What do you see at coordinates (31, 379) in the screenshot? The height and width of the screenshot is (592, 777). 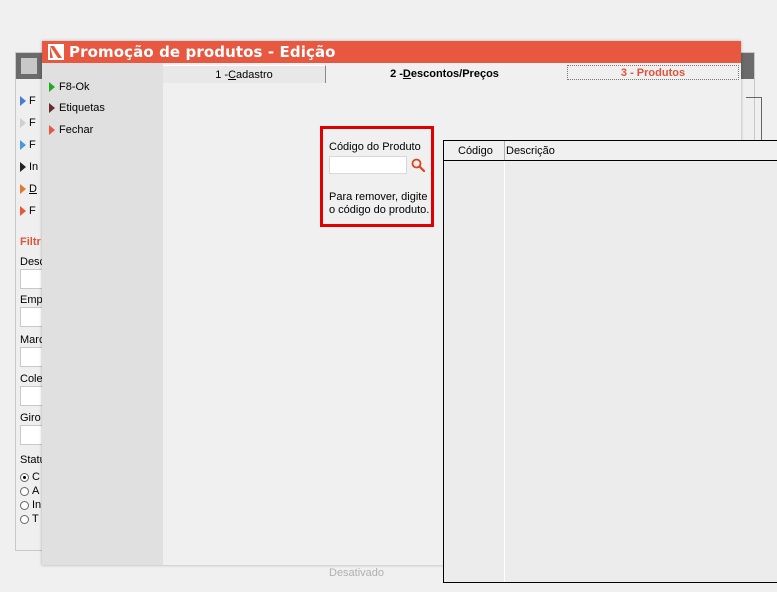 I see `field-label: Cole` at bounding box center [31, 379].